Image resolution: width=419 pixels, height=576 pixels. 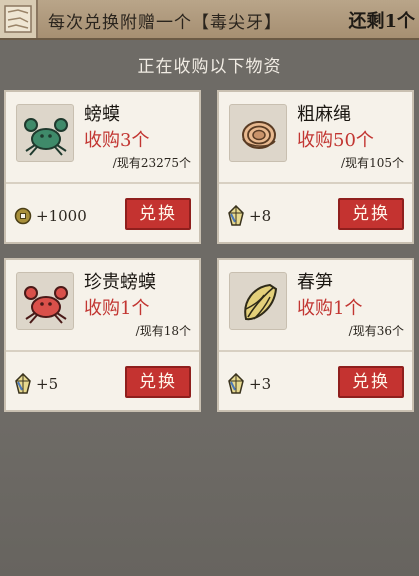 What do you see at coordinates (315, 282) in the screenshot?
I see `item-name: 春笋` at bounding box center [315, 282].